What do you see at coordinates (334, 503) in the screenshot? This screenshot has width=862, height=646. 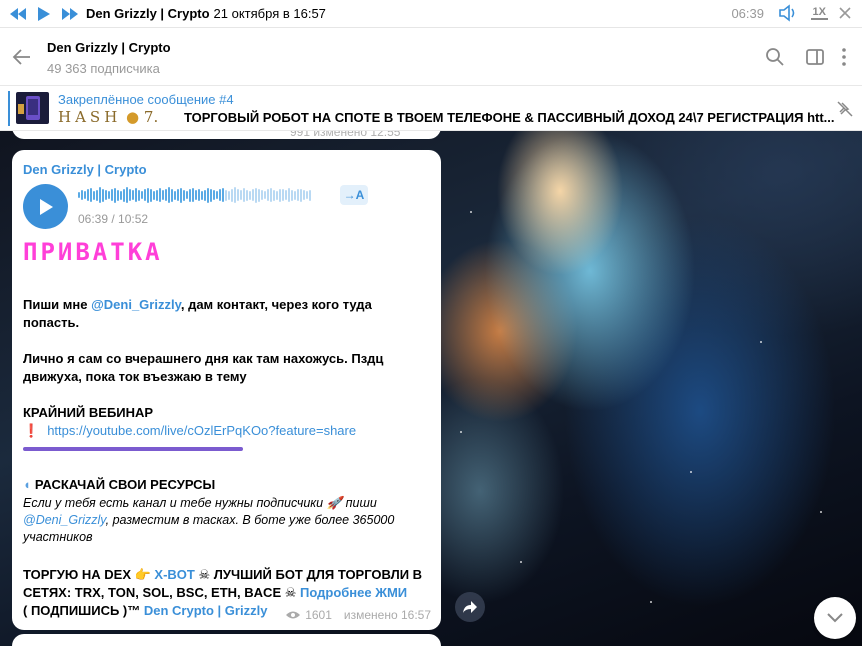 I see `rocket-icon: 🚀` at bounding box center [334, 503].